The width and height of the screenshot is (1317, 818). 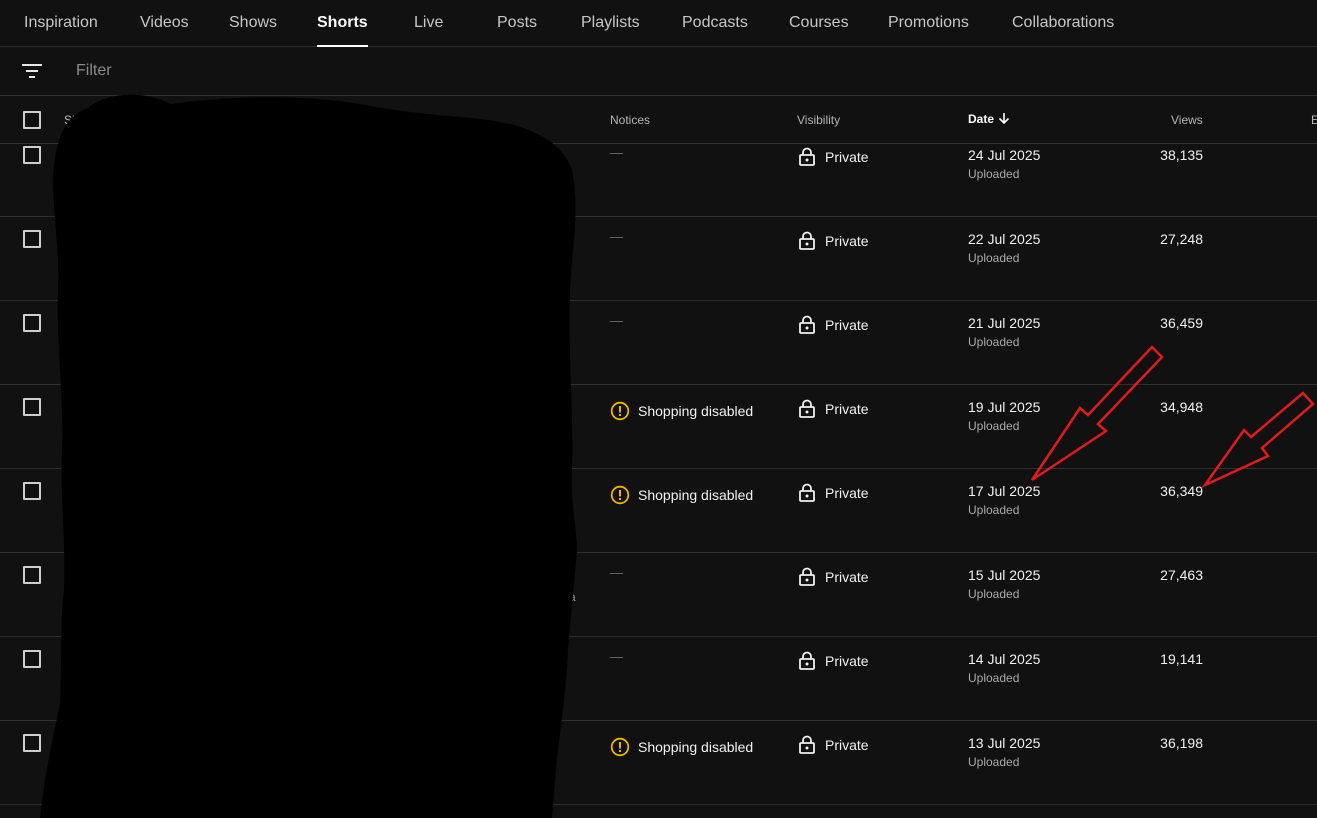 What do you see at coordinates (32, 120) in the screenshot?
I see `select-all-checkbox` at bounding box center [32, 120].